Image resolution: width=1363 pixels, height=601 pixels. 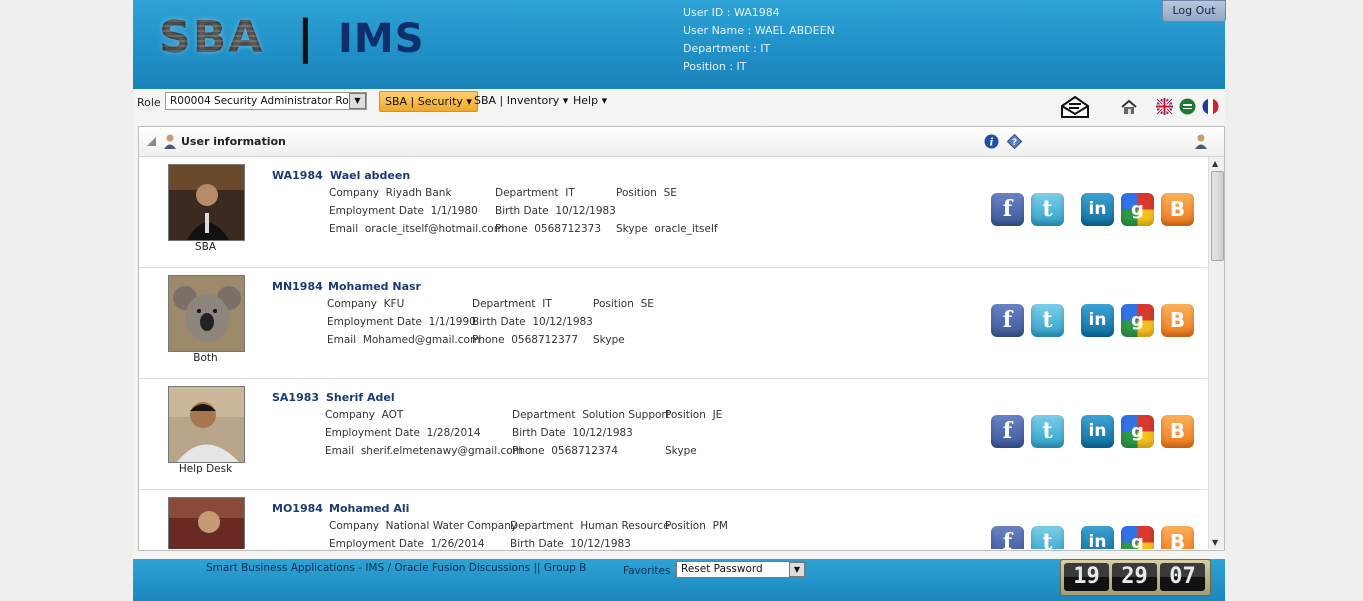 I want to click on role-select: R00004 Security Administrator Role ▼, so click(x=266, y=101).